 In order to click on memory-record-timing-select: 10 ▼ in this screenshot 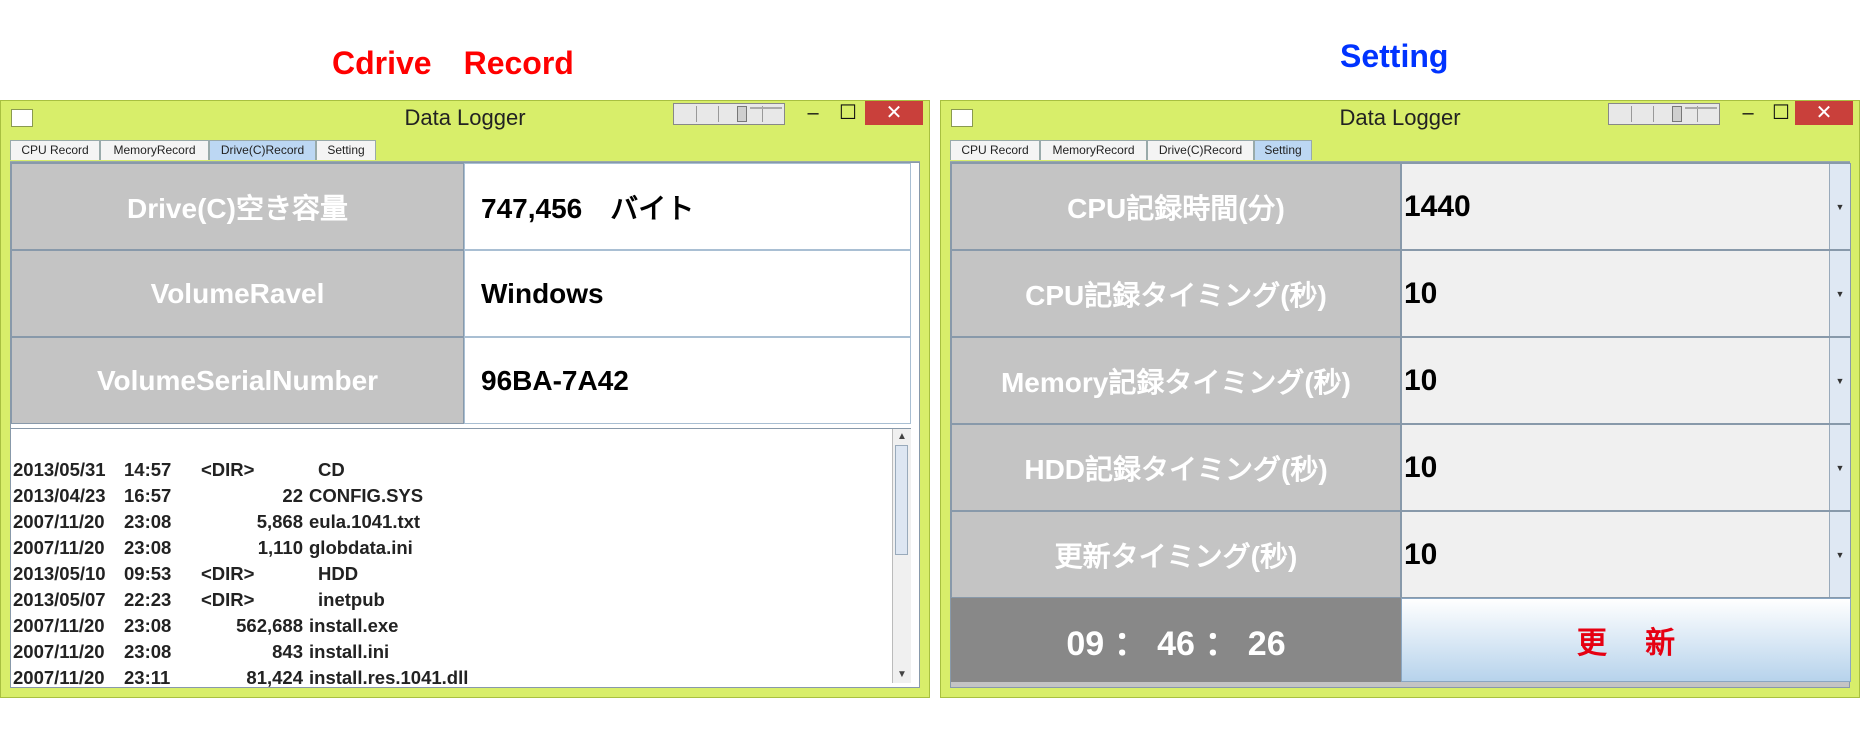, I will do `click(1626, 380)`.